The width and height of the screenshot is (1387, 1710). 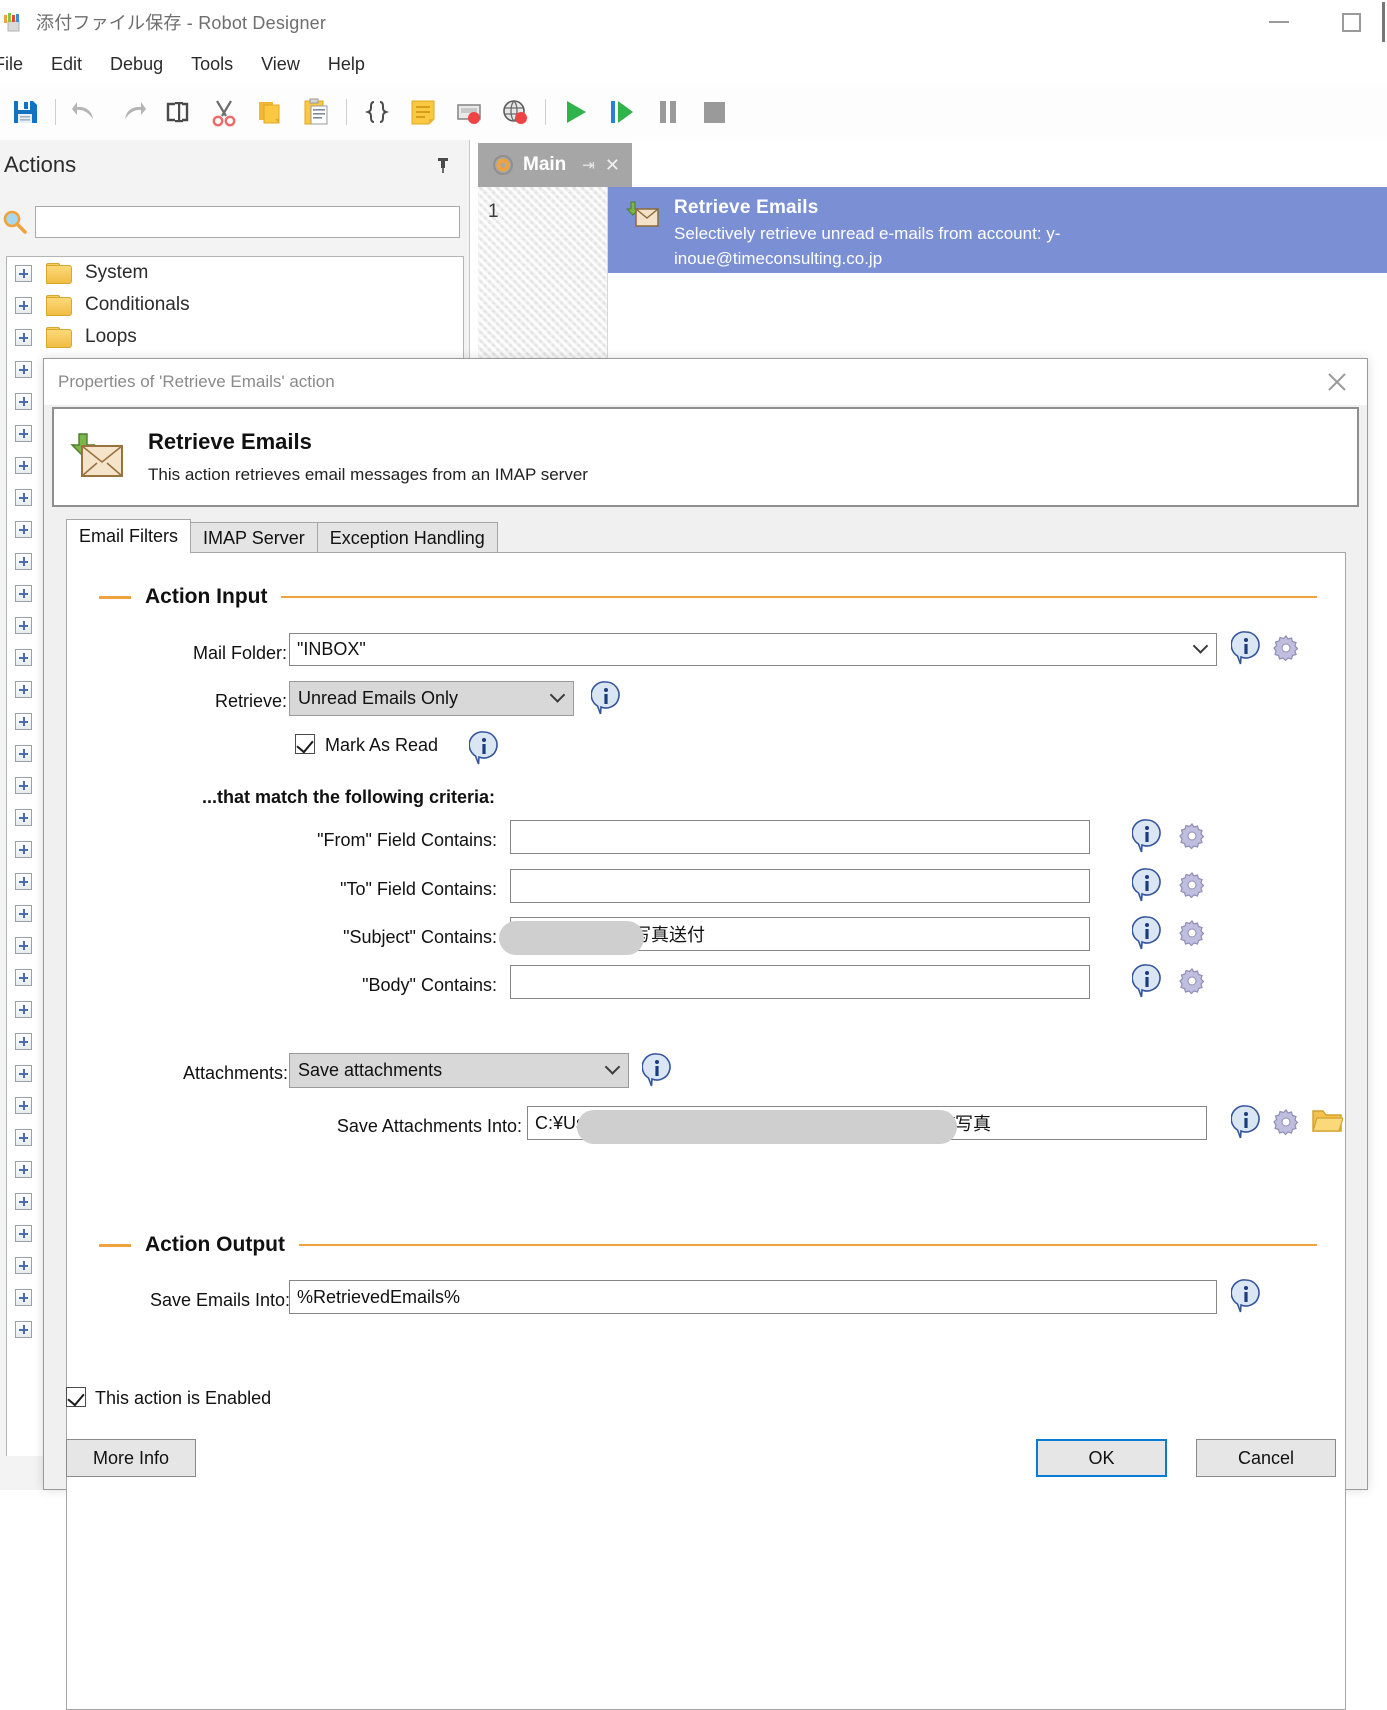 I want to click on browse-folder-icon, so click(x=1327, y=1123).